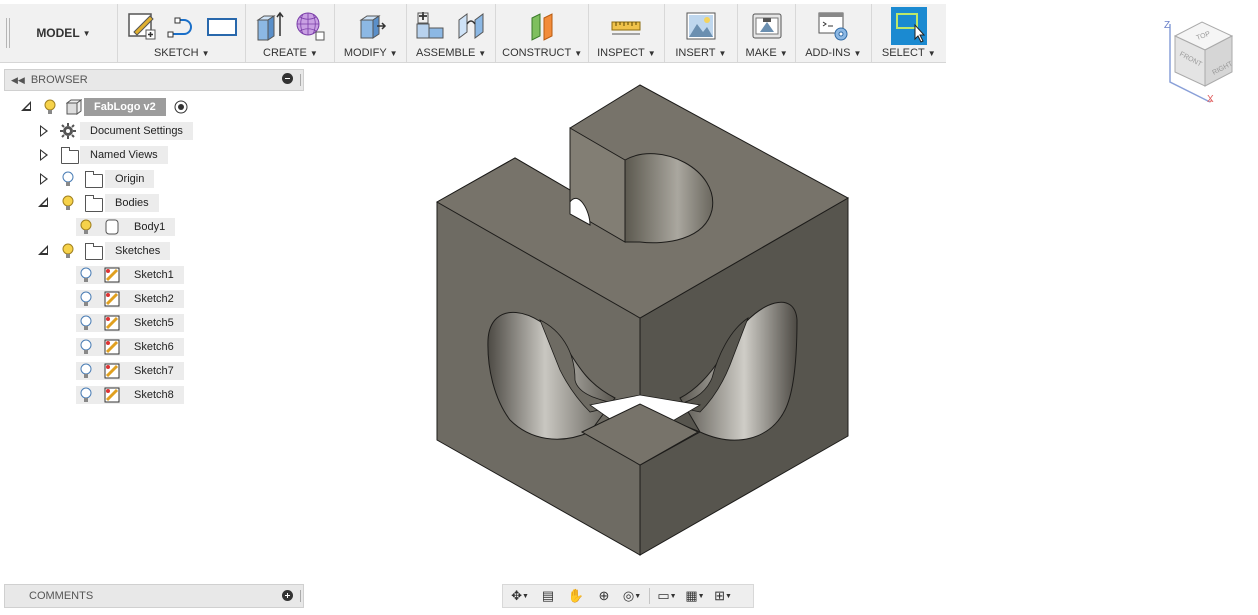 Image resolution: width=1258 pixels, height=615 pixels. What do you see at coordinates (86, 33) in the screenshot?
I see `chevron-down-icon: ▼` at bounding box center [86, 33].